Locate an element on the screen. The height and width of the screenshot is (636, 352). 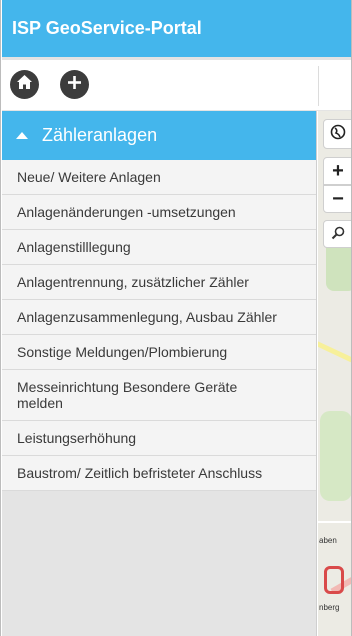
app-title-bar: ISP GeoService-Portal is located at coordinates (176, 30).